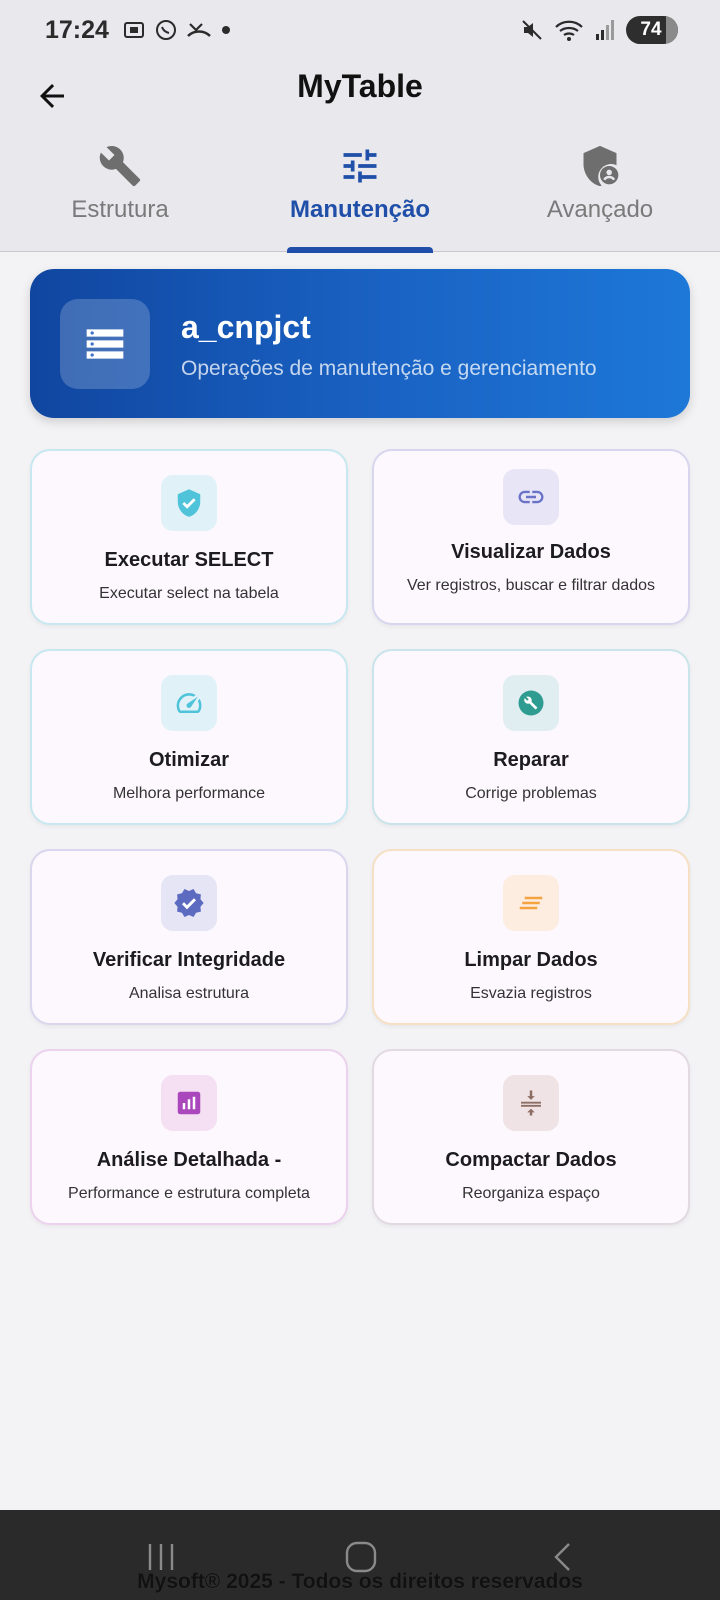 This screenshot has height=1600, width=720. I want to click on action-title: Reparar, so click(531, 760).